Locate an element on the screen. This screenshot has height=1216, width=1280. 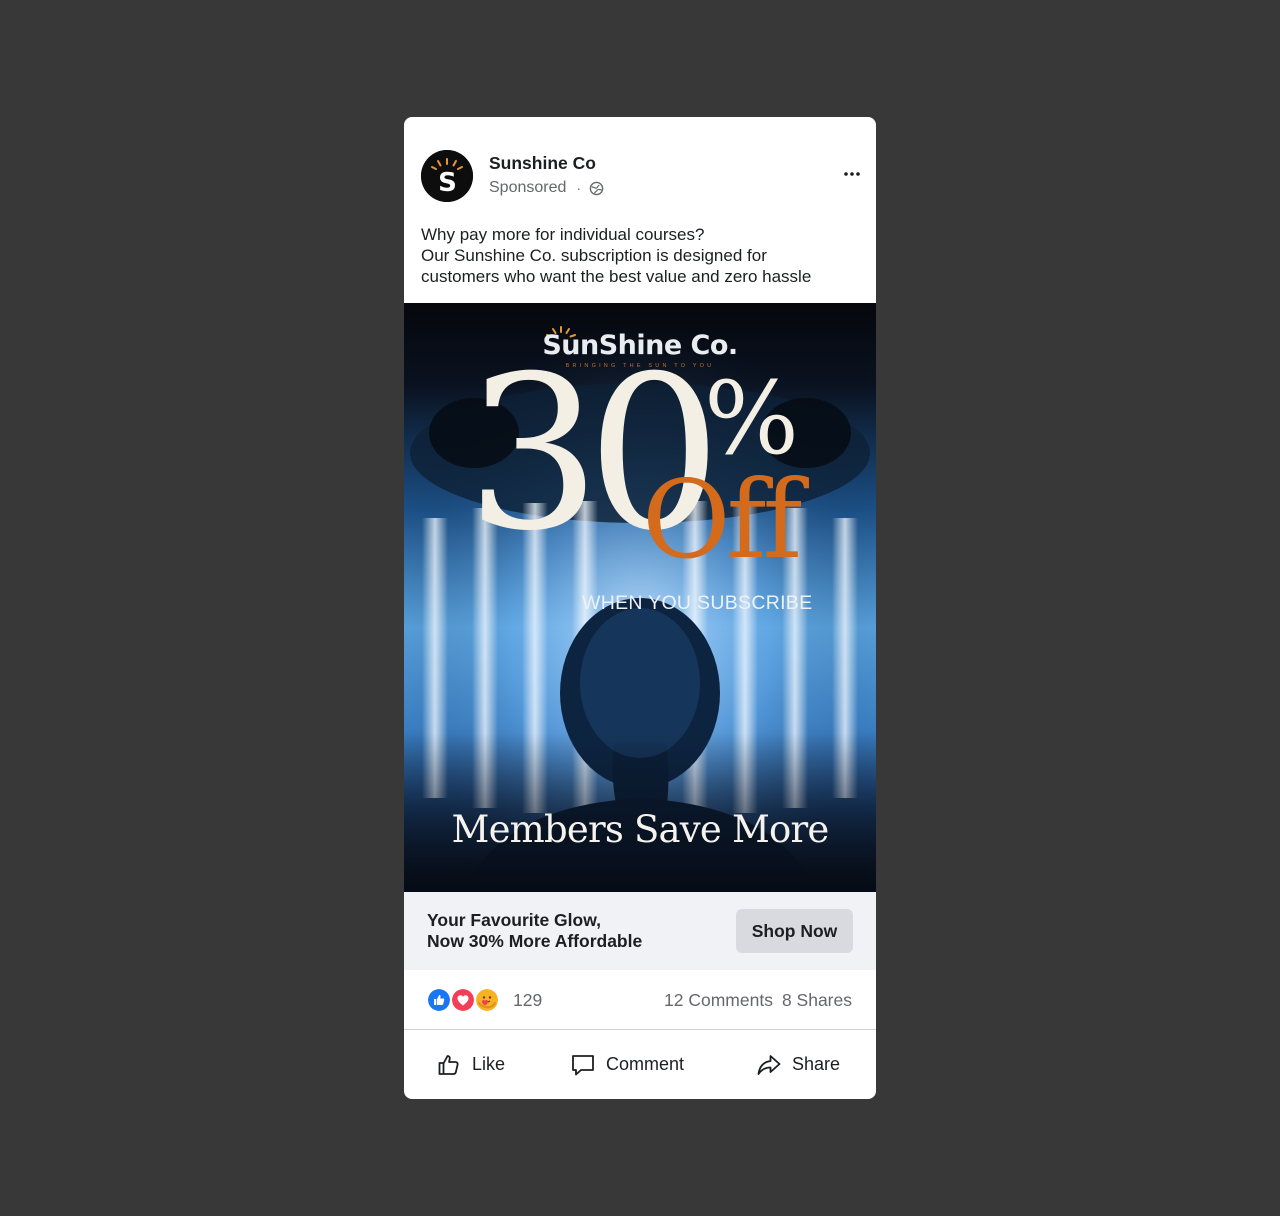
post-actions: Like Comment Share is located at coordinates (640, 1064).